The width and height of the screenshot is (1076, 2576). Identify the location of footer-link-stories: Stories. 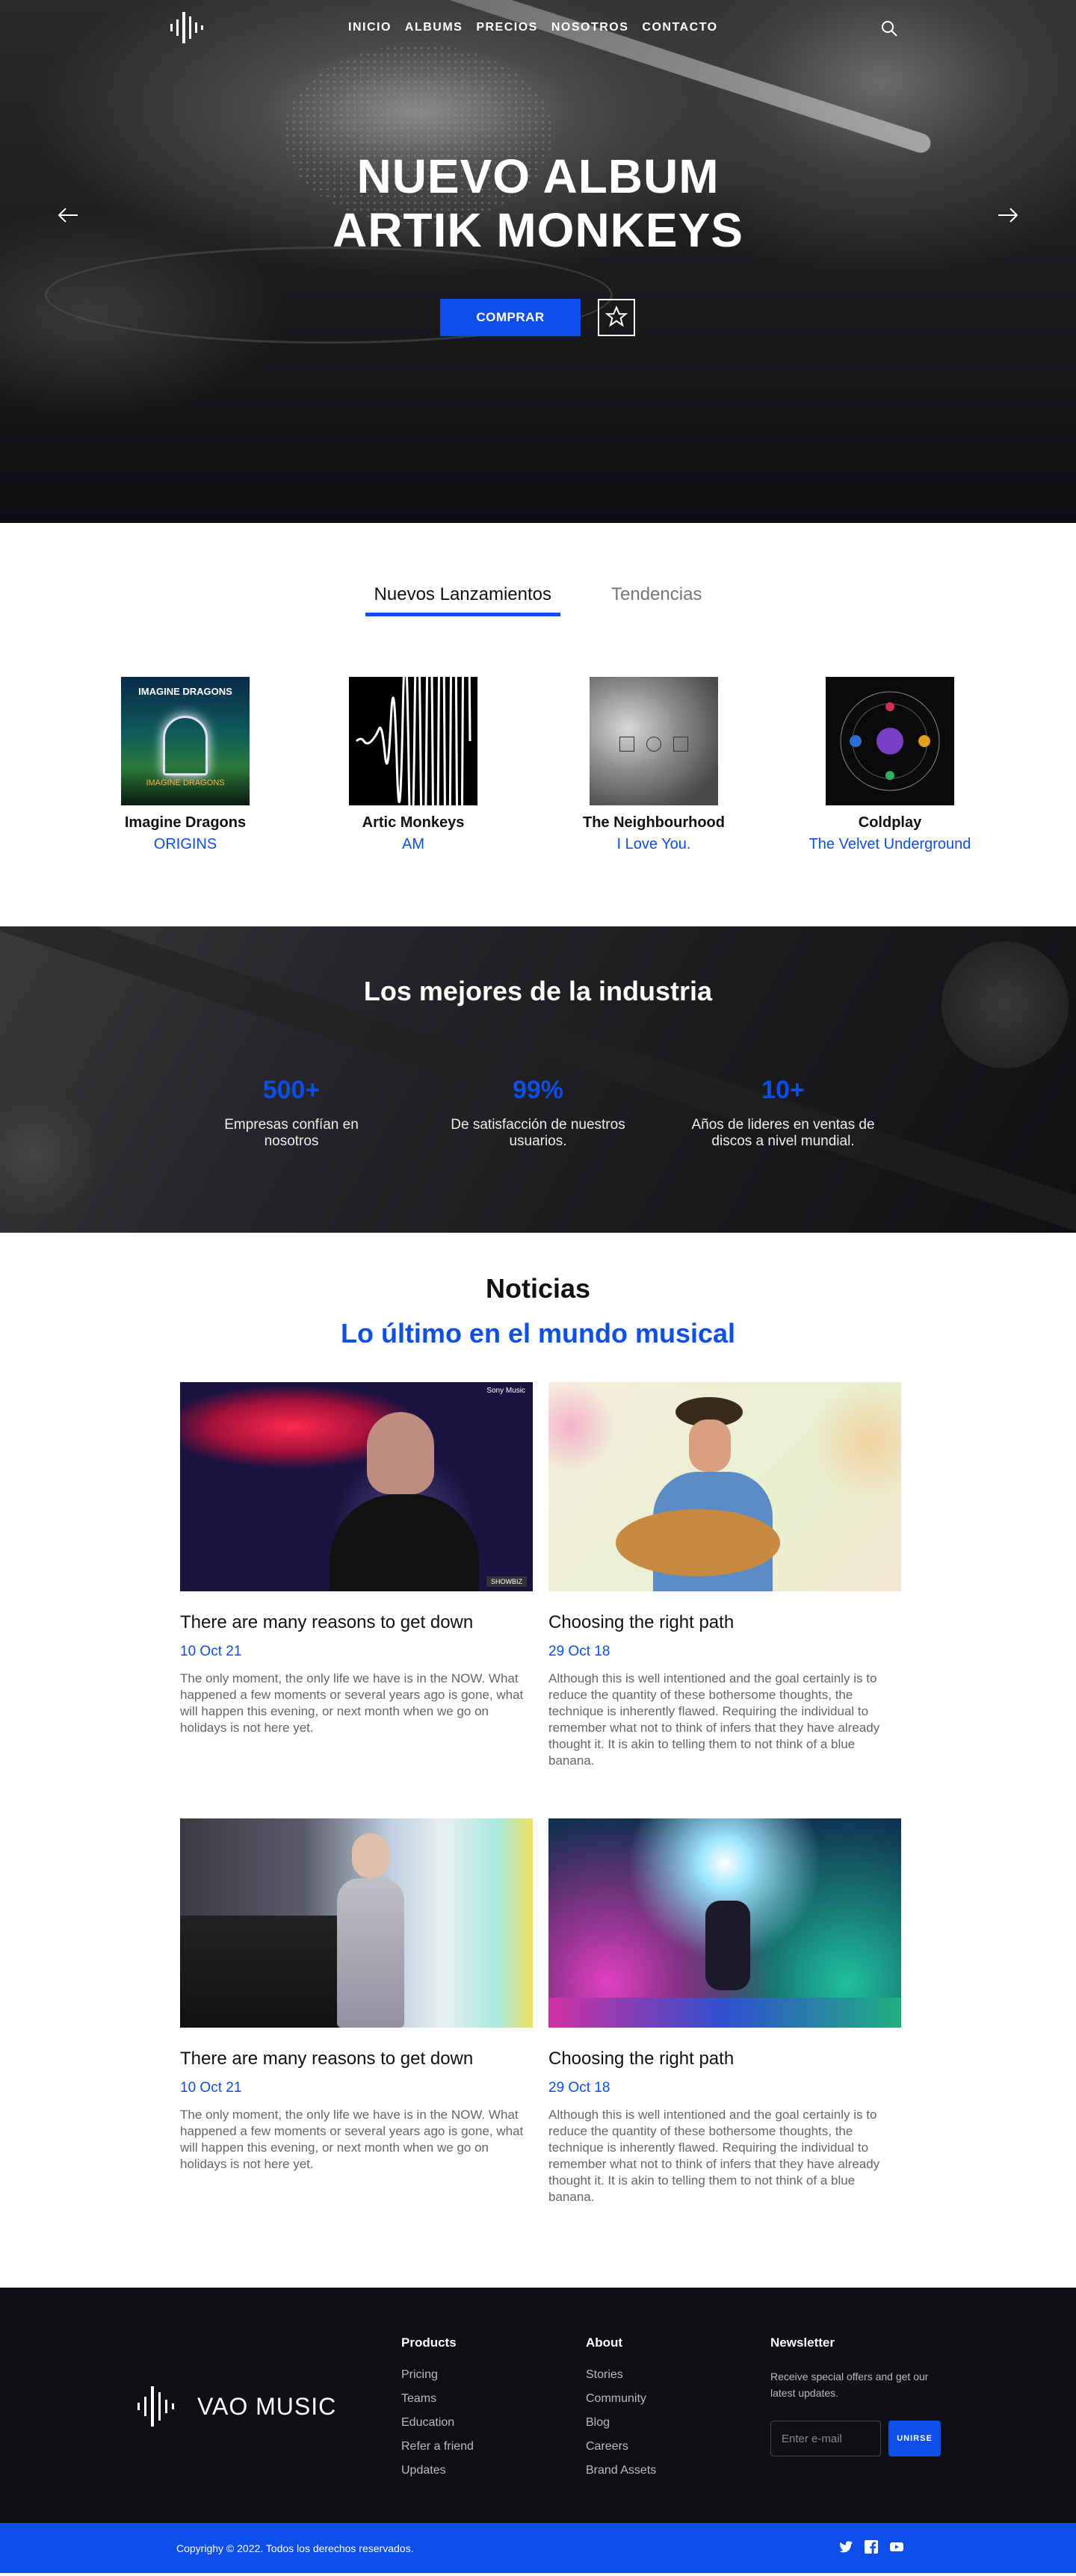
(621, 2375).